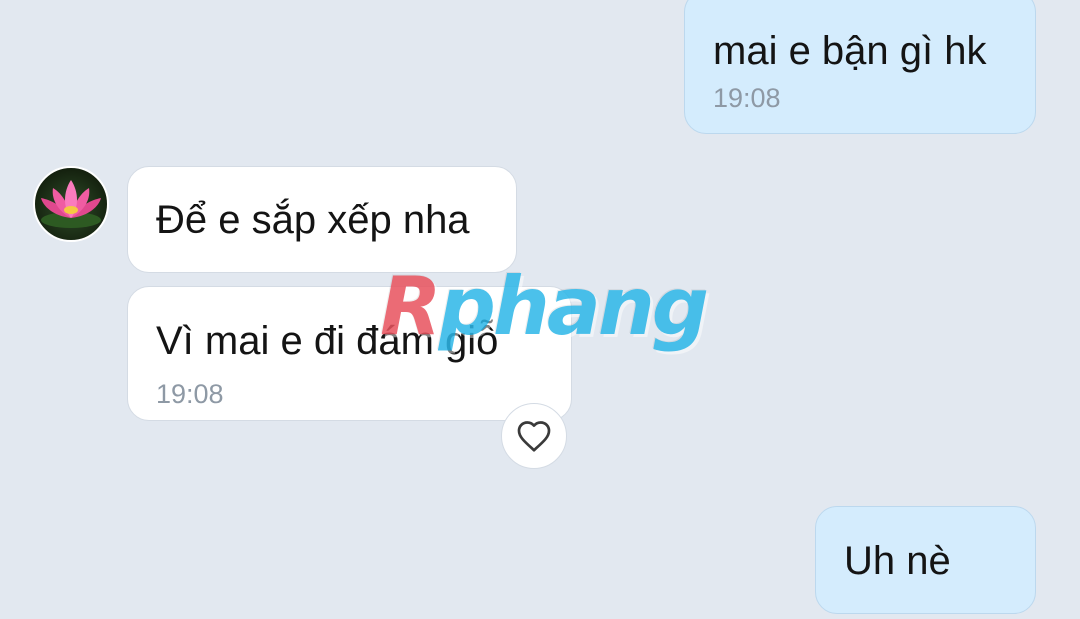 Image resolution: width=1080 pixels, height=619 pixels. I want to click on message-text: mai e bận gì hk, so click(850, 51).